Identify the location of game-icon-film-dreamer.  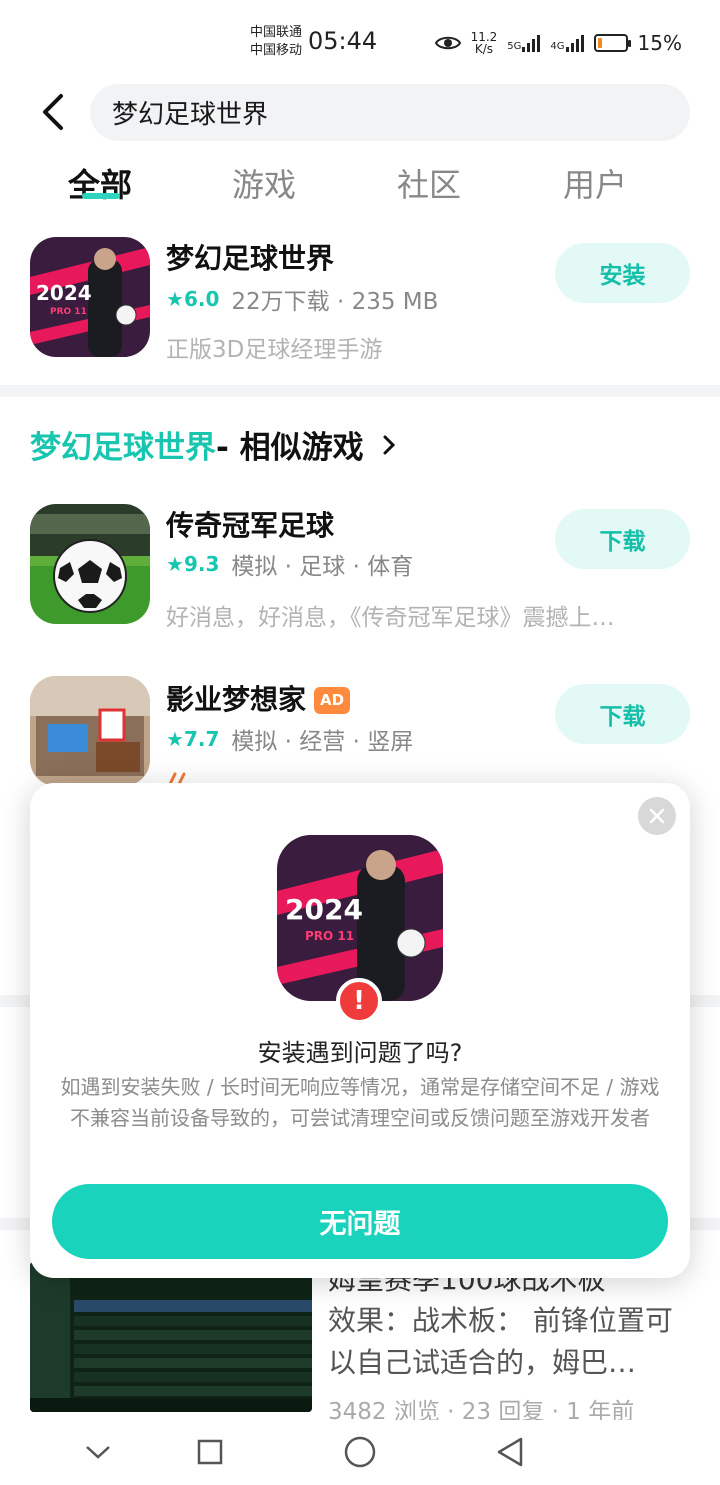
(90, 731).